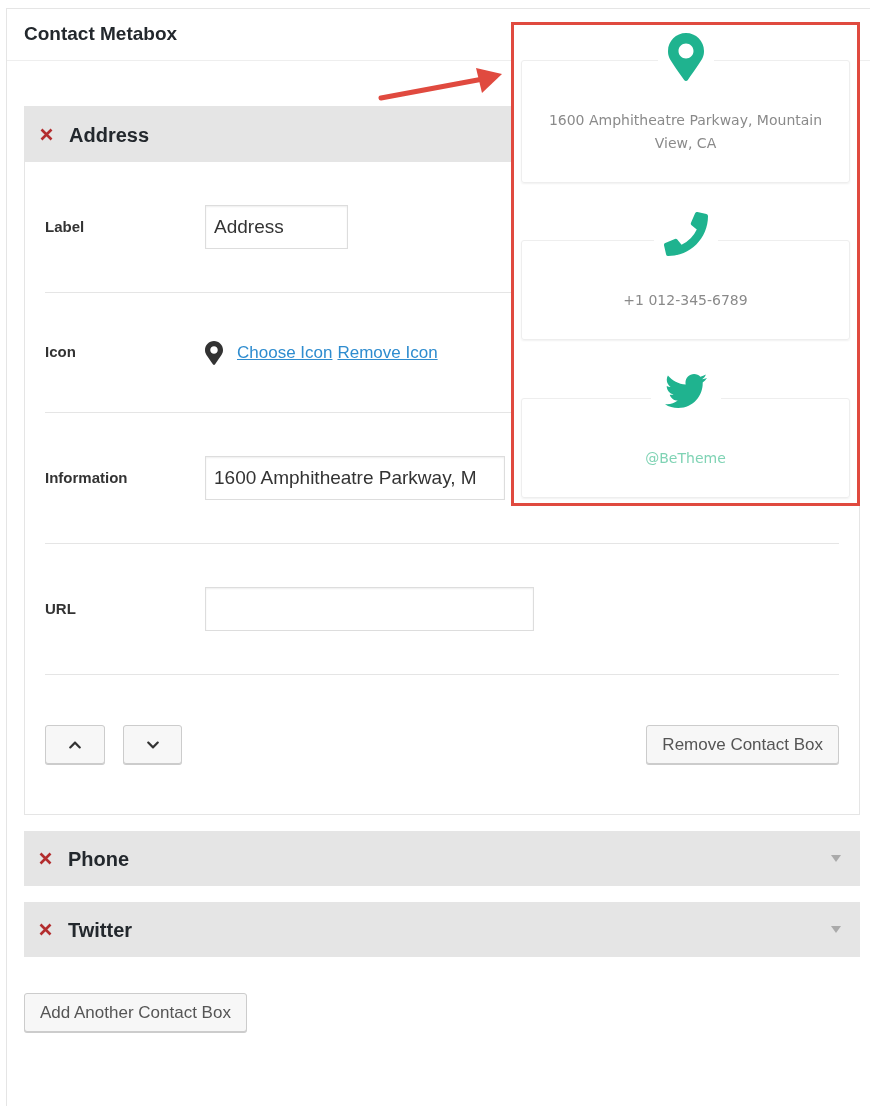 Image resolution: width=870 pixels, height=1106 pixels. What do you see at coordinates (355, 478) in the screenshot?
I see `text-field: 1600 Amphitheatre Parkway, M` at bounding box center [355, 478].